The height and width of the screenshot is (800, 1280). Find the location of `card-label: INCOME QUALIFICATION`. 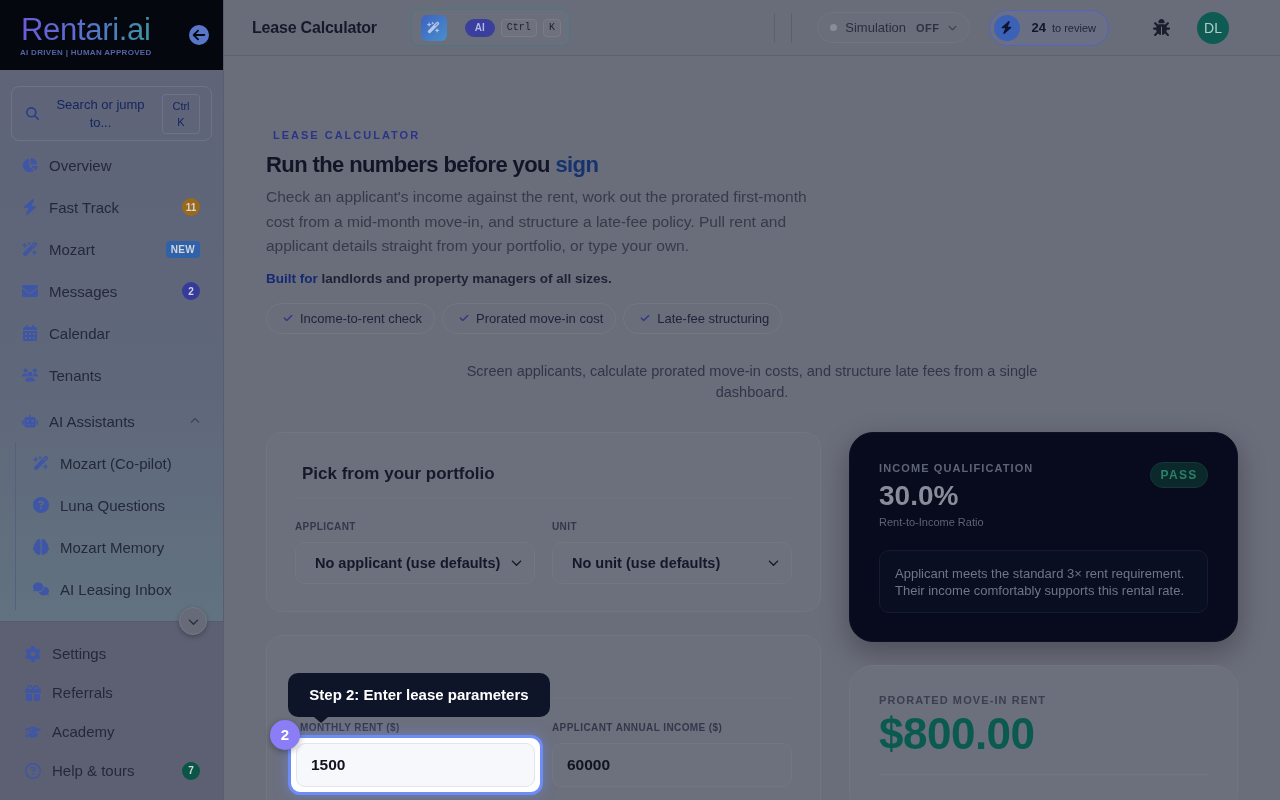

card-label: INCOME QUALIFICATION is located at coordinates (956, 468).